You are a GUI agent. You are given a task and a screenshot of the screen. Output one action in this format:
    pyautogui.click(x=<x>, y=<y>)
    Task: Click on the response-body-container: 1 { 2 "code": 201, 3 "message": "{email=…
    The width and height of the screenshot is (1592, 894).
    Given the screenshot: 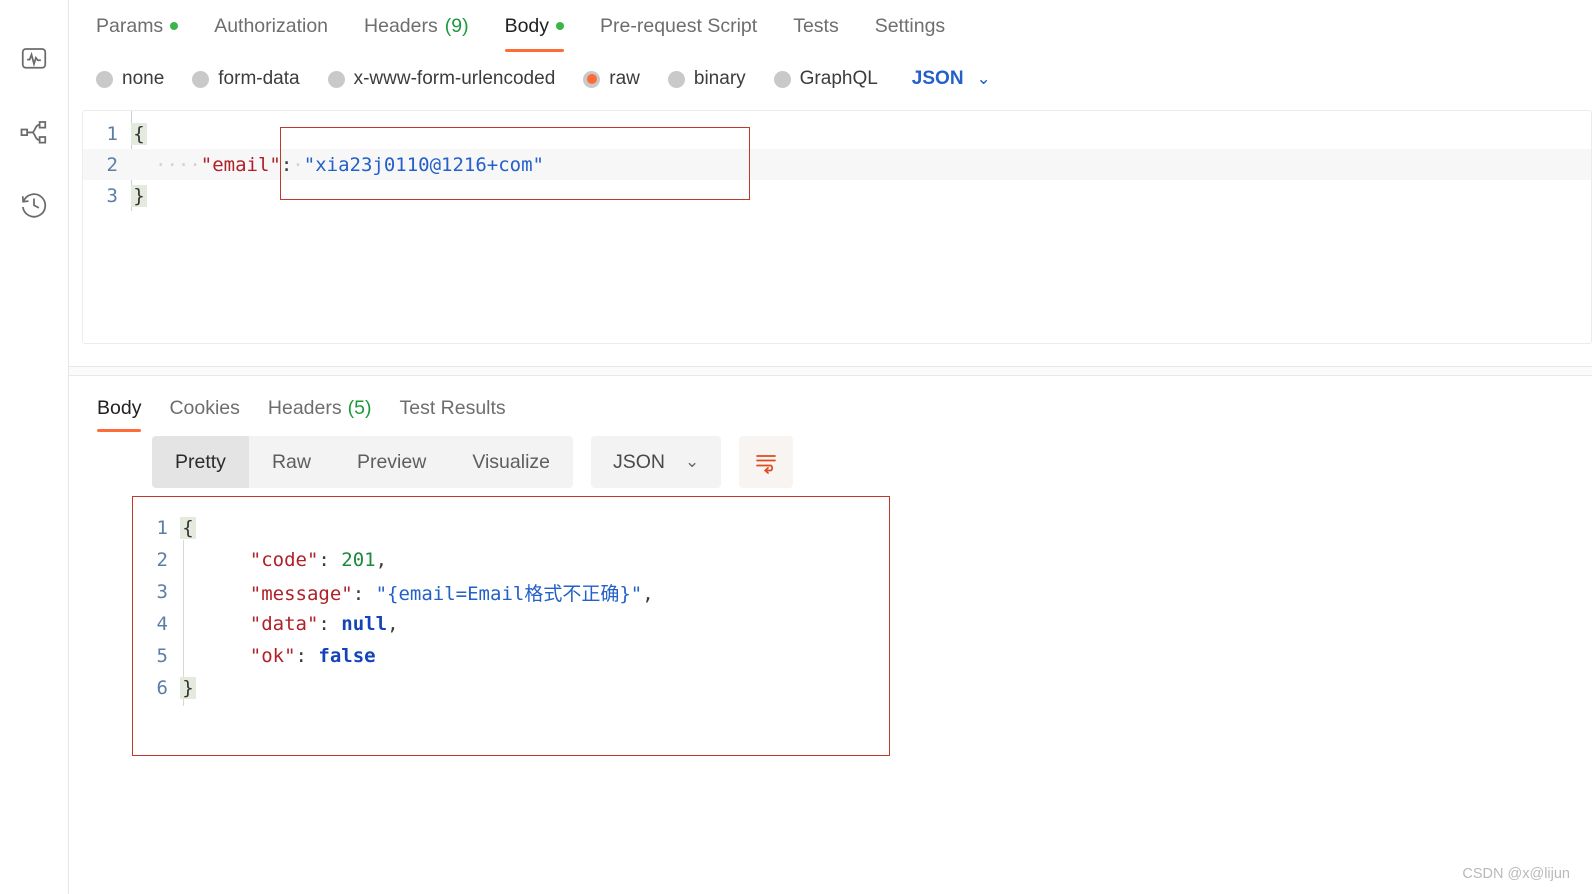 What is the action you would take?
    pyautogui.click(x=511, y=626)
    